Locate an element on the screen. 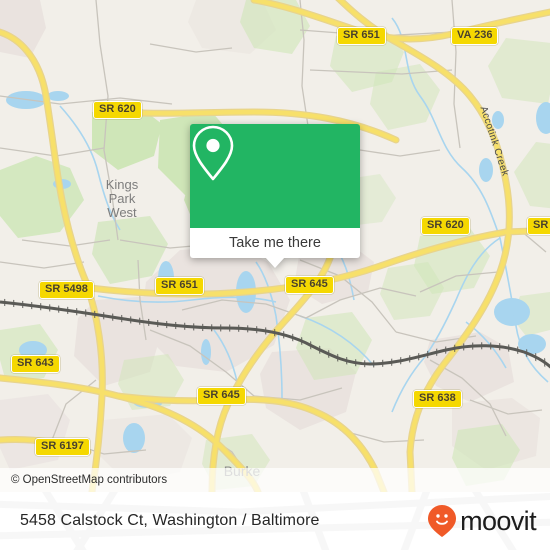 This screenshot has width=550, height=550. moovit-wordmark: moovit is located at coordinates (498, 520).